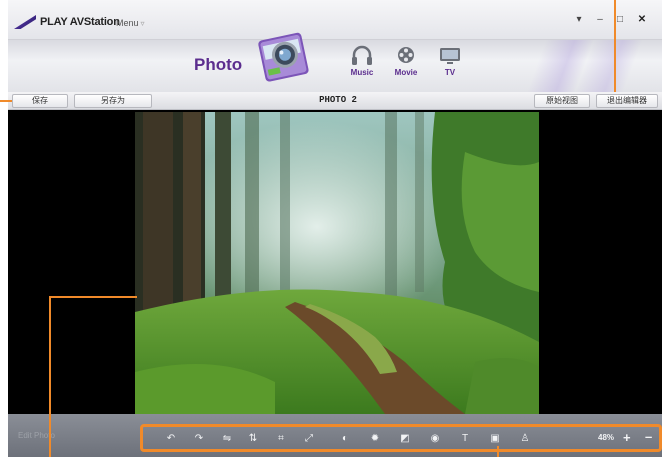  What do you see at coordinates (309, 439) in the screenshot?
I see `resize-icon: ⤢` at bounding box center [309, 439].